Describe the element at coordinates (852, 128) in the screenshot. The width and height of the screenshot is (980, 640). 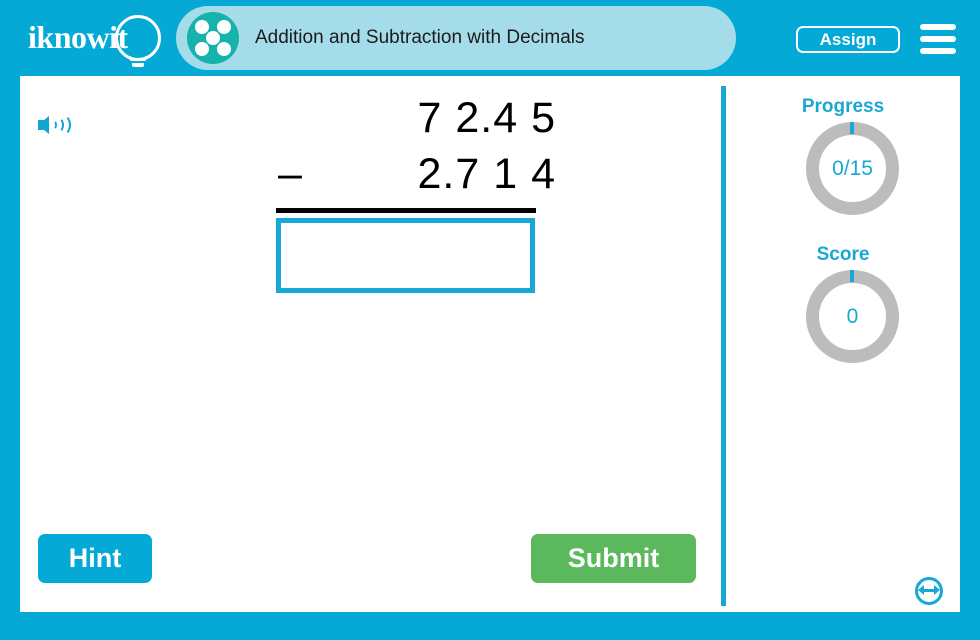
I see `progress-ring-tick` at that location.